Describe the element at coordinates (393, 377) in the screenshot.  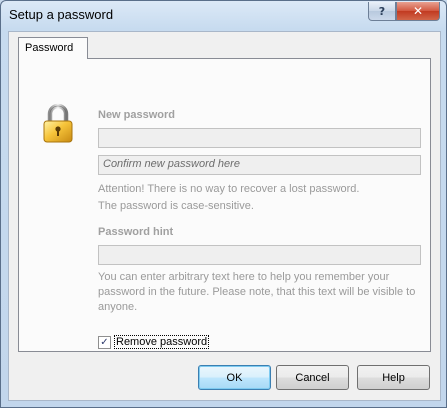
I see `help-button: Help` at that location.